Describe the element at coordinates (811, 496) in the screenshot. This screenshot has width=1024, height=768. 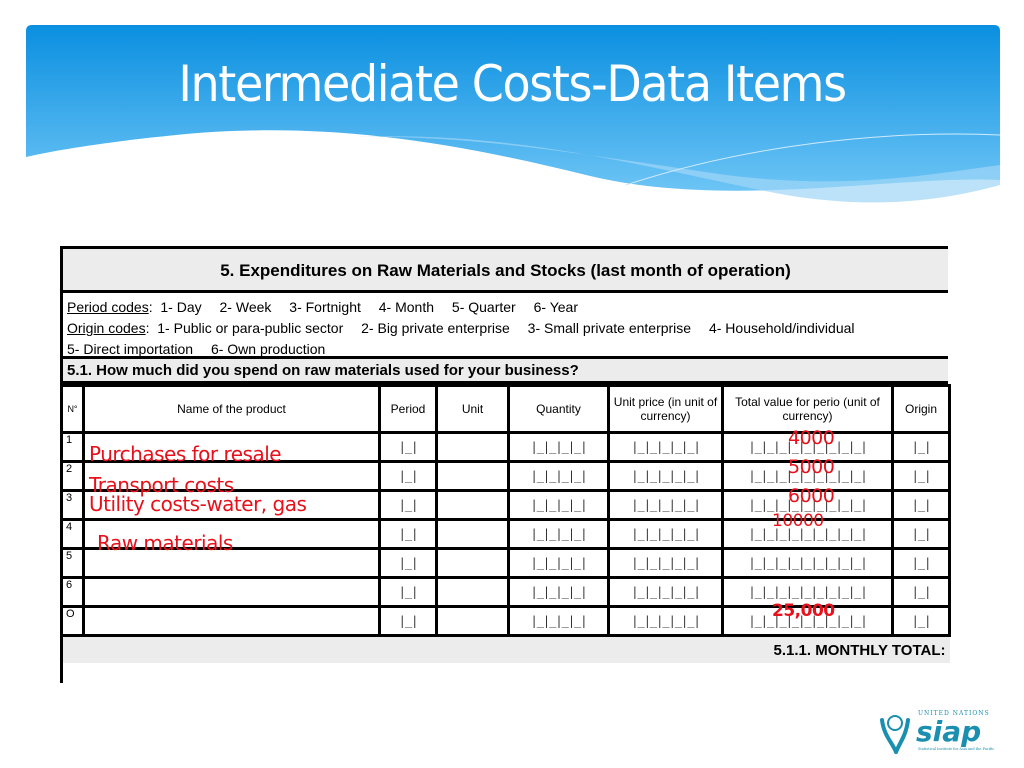
I see `handwritten-total-value: 6000` at that location.